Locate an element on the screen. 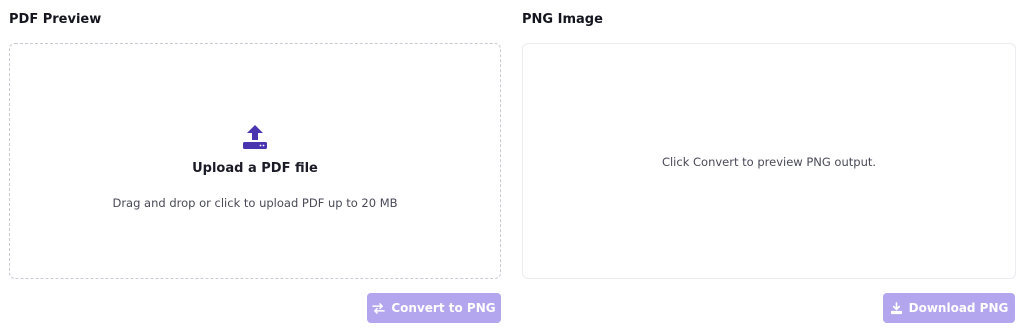 Image resolution: width=1024 pixels, height=335 pixels. preview-placeholder-message: Click Convert to preview PNG output. is located at coordinates (769, 162).